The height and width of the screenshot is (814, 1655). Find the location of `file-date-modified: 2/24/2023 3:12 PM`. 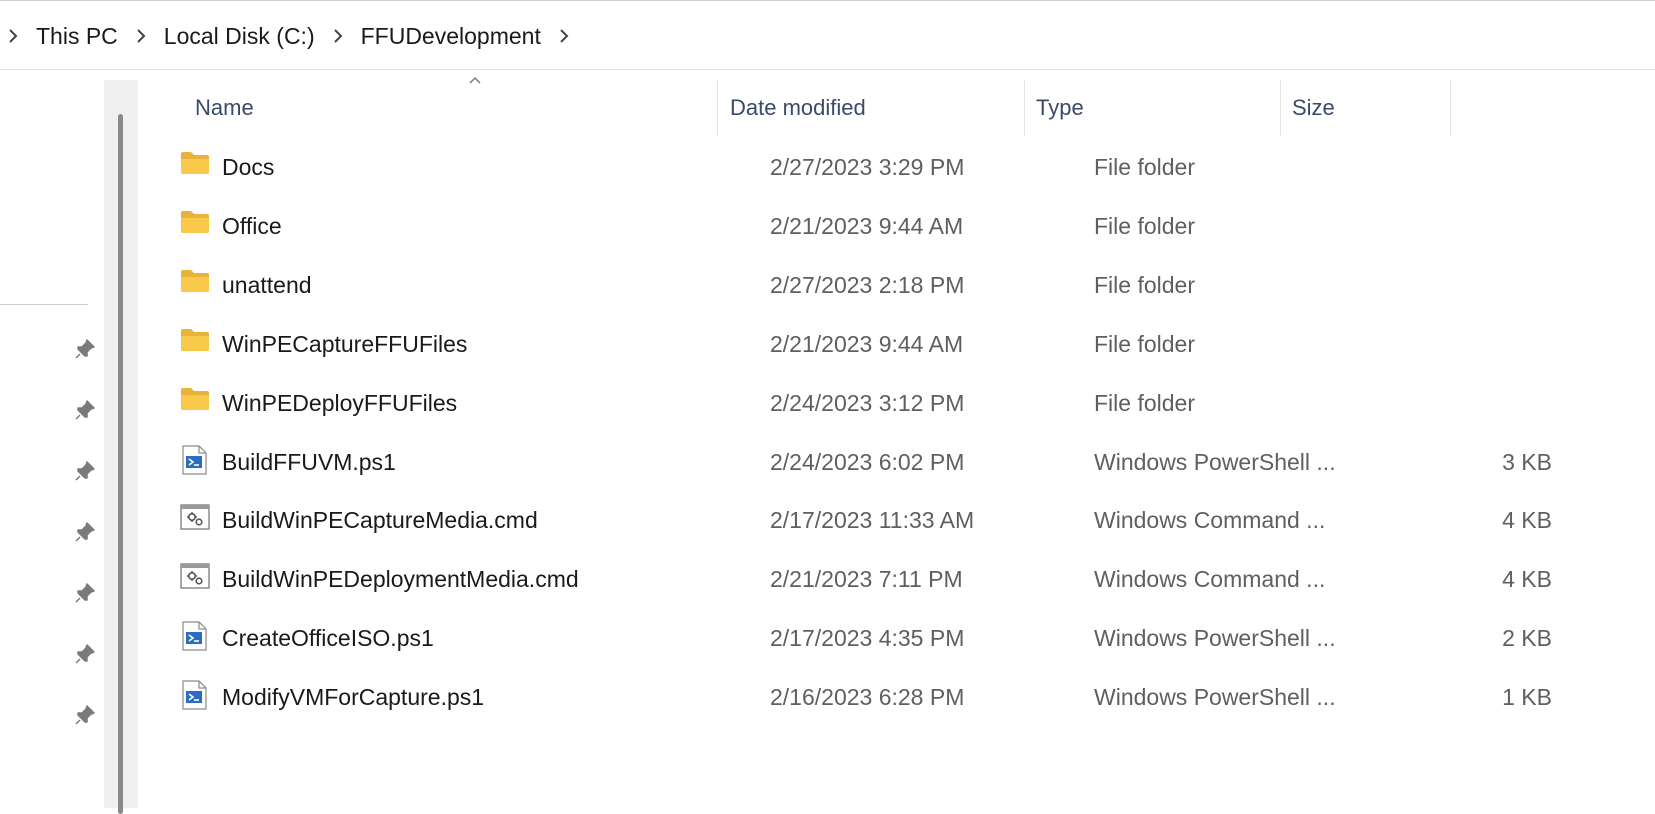

file-date-modified: 2/24/2023 3:12 PM is located at coordinates (867, 402).